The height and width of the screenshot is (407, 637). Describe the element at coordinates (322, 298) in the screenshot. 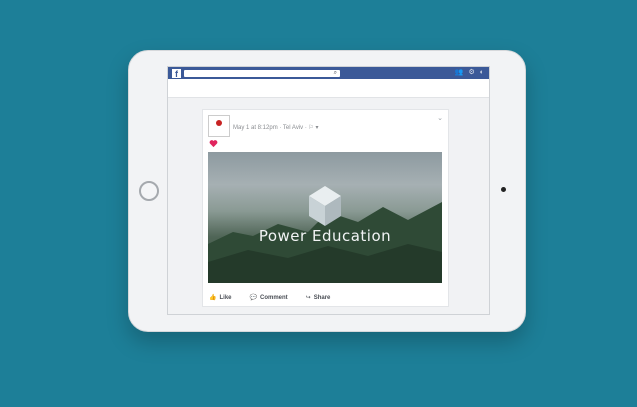

I see `share-label: Share` at that location.